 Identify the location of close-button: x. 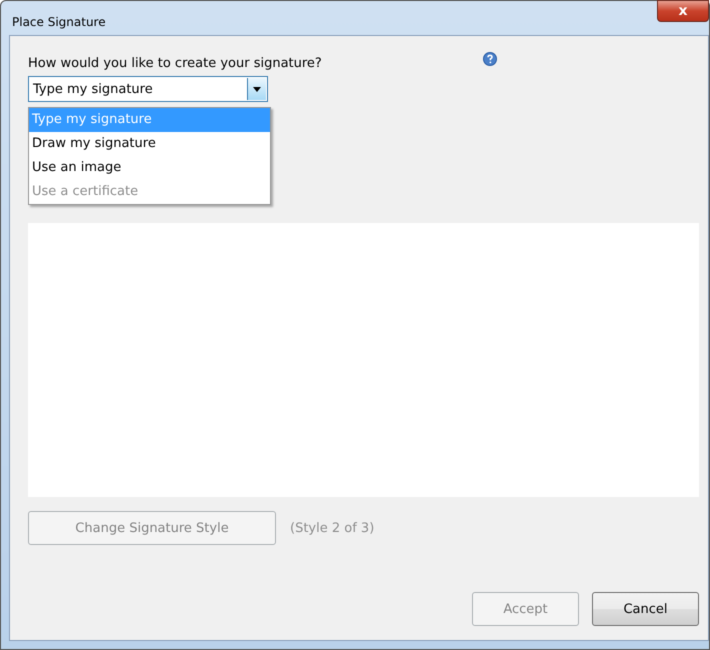
(683, 11).